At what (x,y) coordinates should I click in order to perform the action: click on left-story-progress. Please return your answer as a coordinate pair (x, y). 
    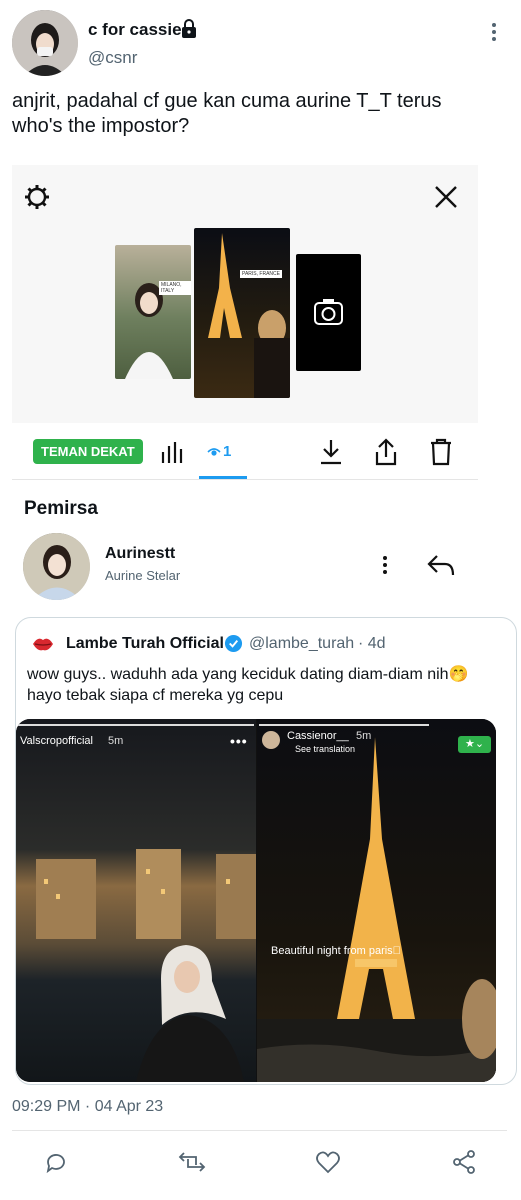
    Looking at the image, I should click on (136, 725).